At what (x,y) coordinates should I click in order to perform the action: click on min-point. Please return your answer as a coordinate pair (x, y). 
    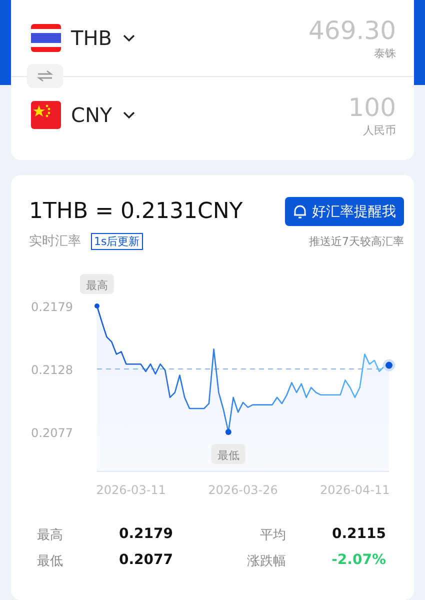
    Looking at the image, I should click on (228, 432).